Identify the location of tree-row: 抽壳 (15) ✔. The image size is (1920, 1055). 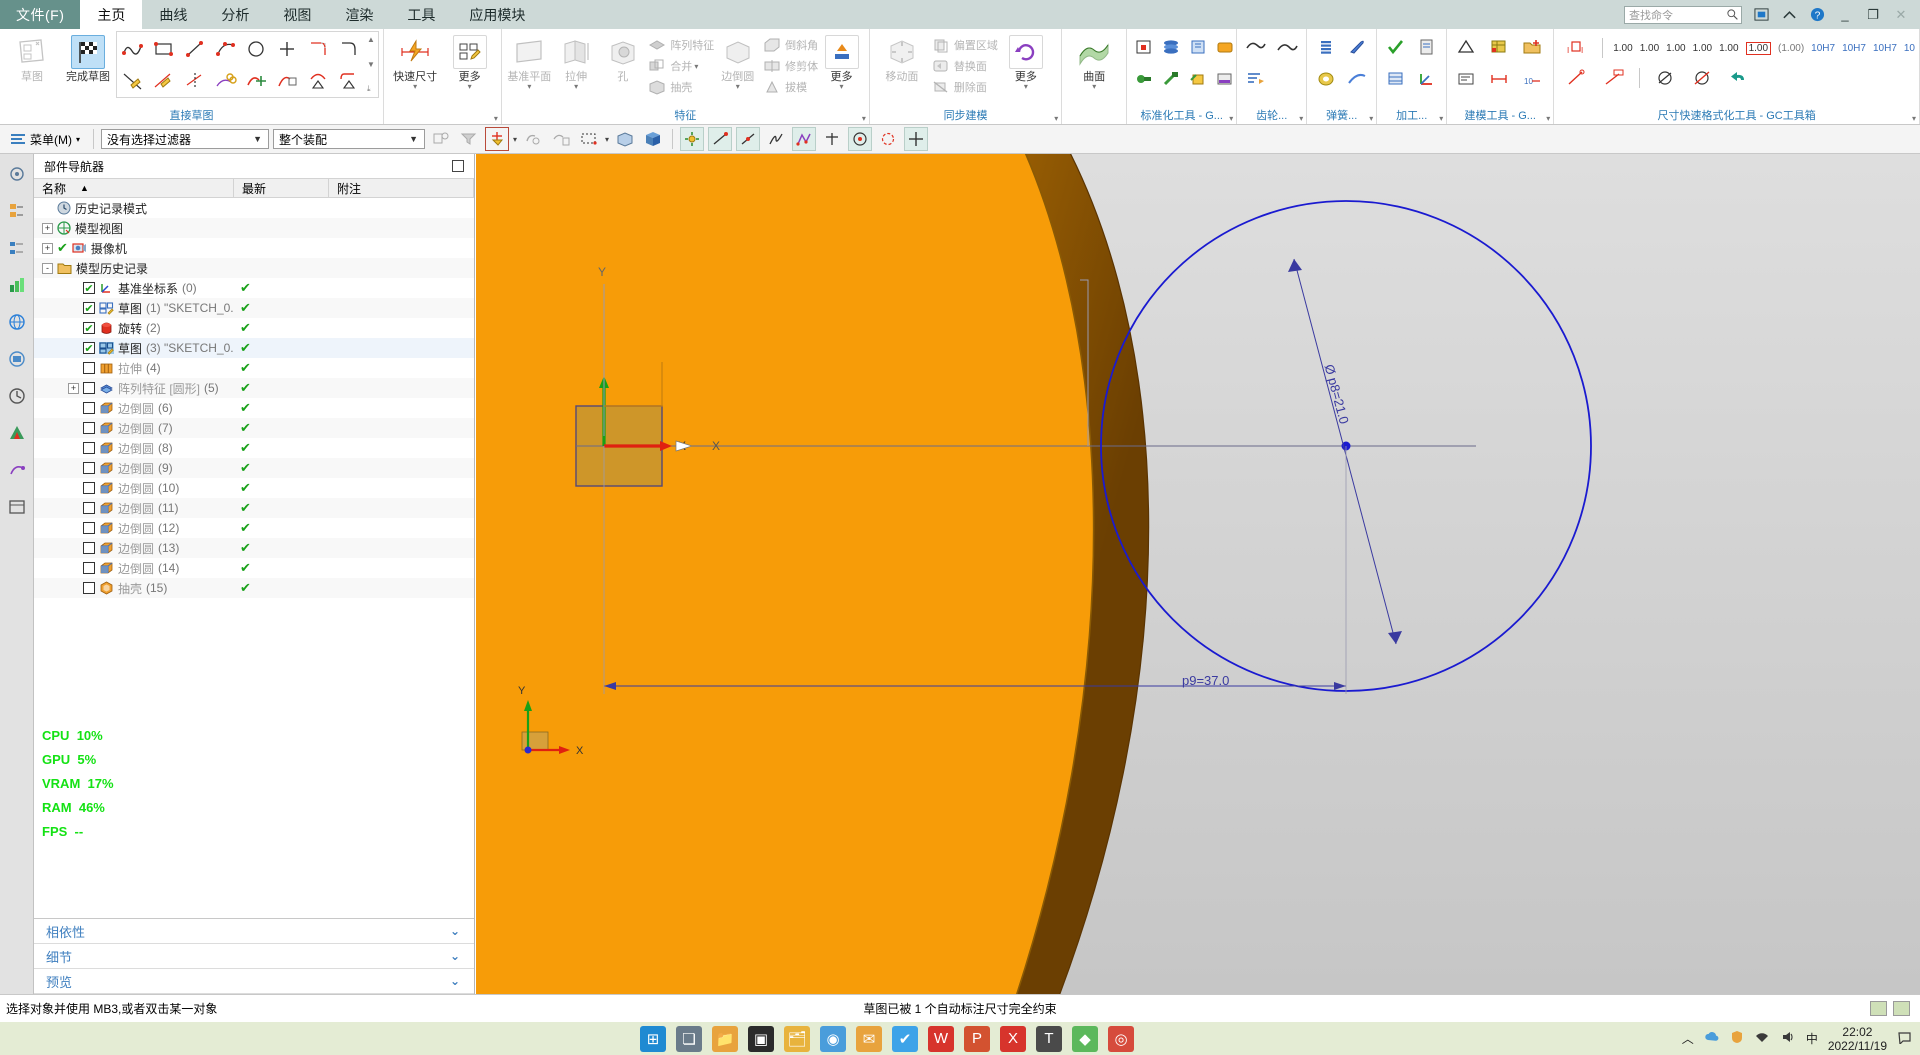
(254, 588).